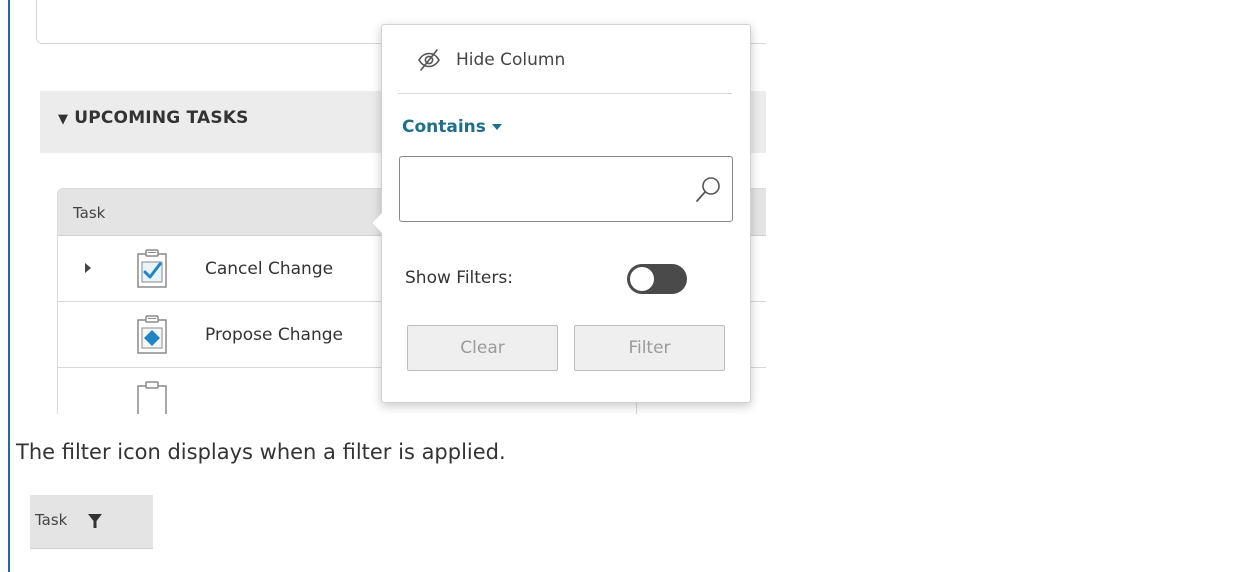 The width and height of the screenshot is (1246, 572). What do you see at coordinates (152, 334) in the screenshot?
I see `clipboard-diamond-icon` at bounding box center [152, 334].